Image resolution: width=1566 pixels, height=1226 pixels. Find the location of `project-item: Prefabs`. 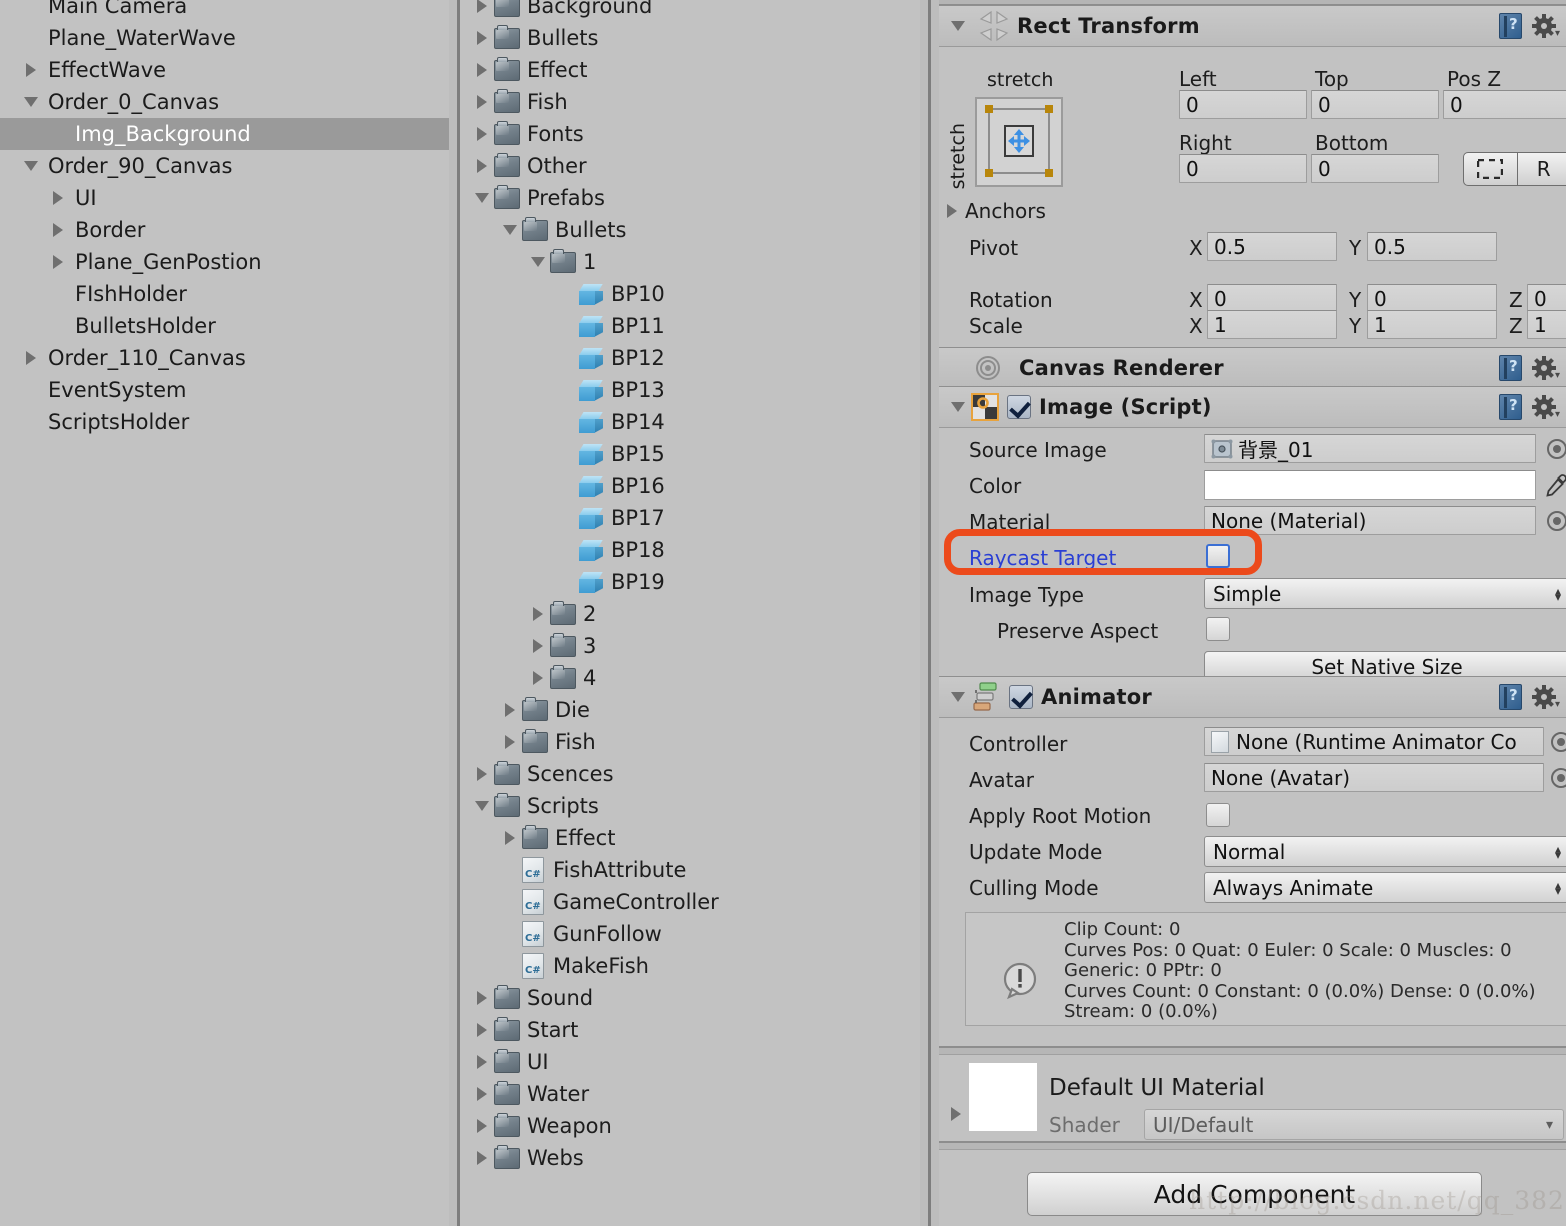

project-item: Prefabs is located at coordinates (690, 198).